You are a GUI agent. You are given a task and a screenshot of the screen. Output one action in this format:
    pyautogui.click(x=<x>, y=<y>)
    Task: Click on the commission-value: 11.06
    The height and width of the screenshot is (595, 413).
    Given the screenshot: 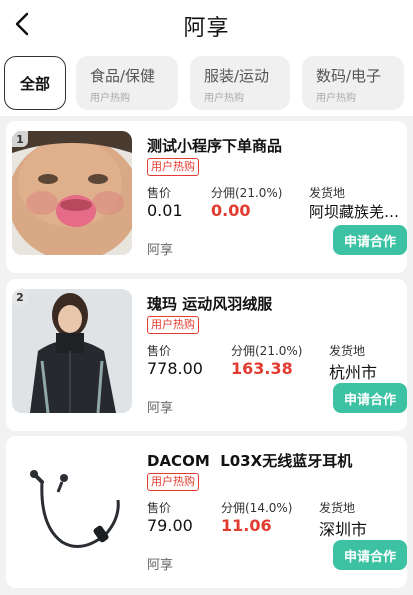 What is the action you would take?
    pyautogui.click(x=246, y=525)
    